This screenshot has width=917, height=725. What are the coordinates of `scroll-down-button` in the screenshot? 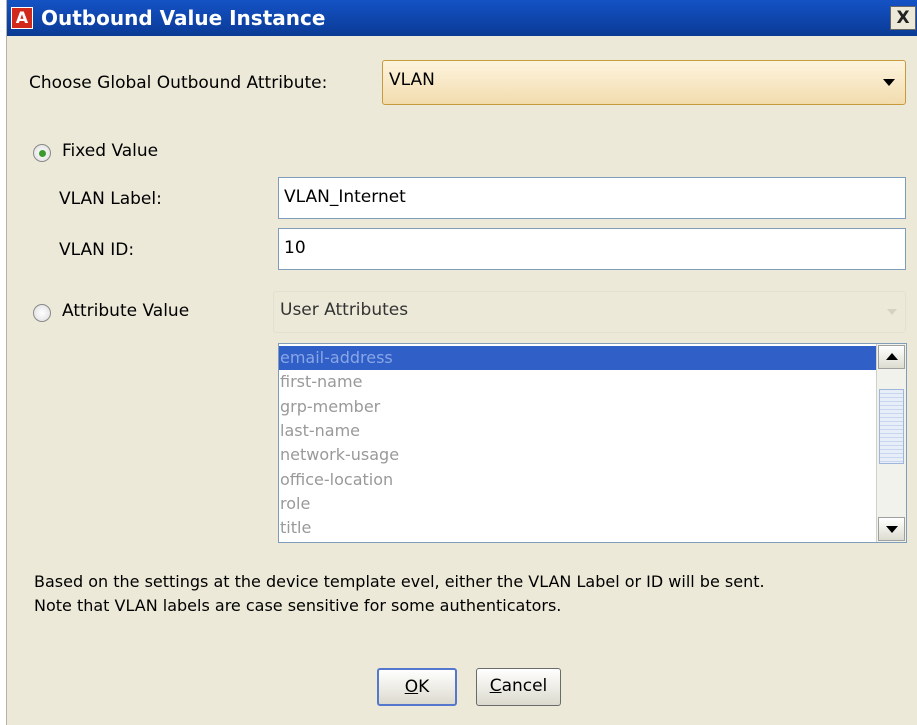 It's located at (891, 529).